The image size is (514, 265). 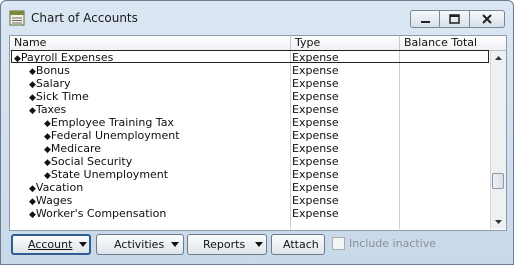 I want to click on activities-menu-button: Activities, so click(x=140, y=244).